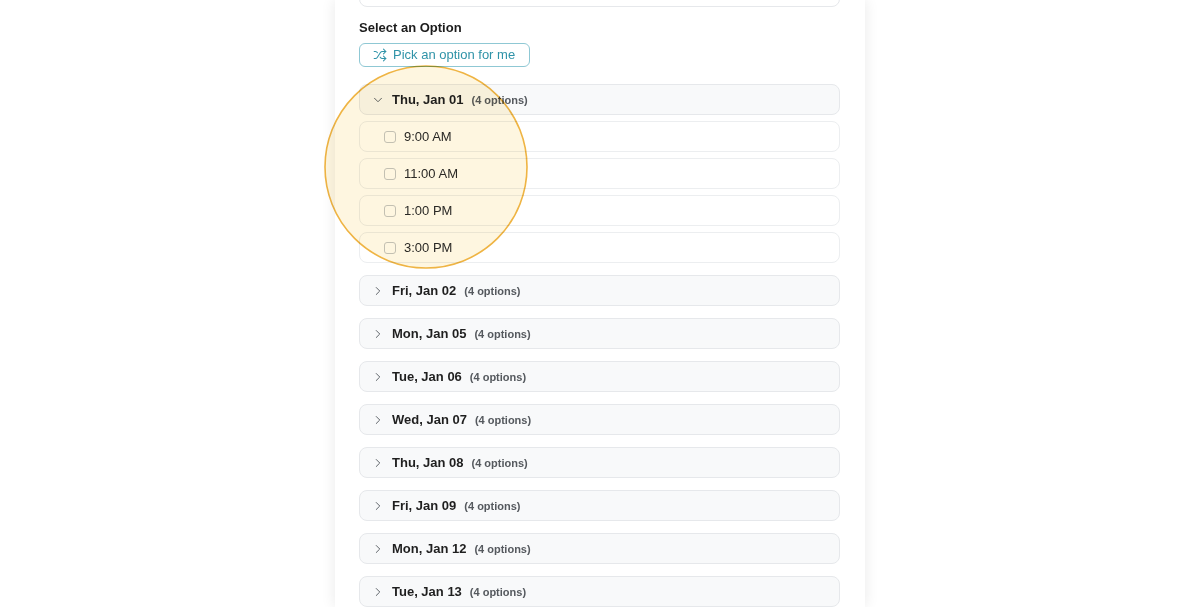  What do you see at coordinates (424, 505) in the screenshot?
I see `date-label: Fri, Jan 09` at bounding box center [424, 505].